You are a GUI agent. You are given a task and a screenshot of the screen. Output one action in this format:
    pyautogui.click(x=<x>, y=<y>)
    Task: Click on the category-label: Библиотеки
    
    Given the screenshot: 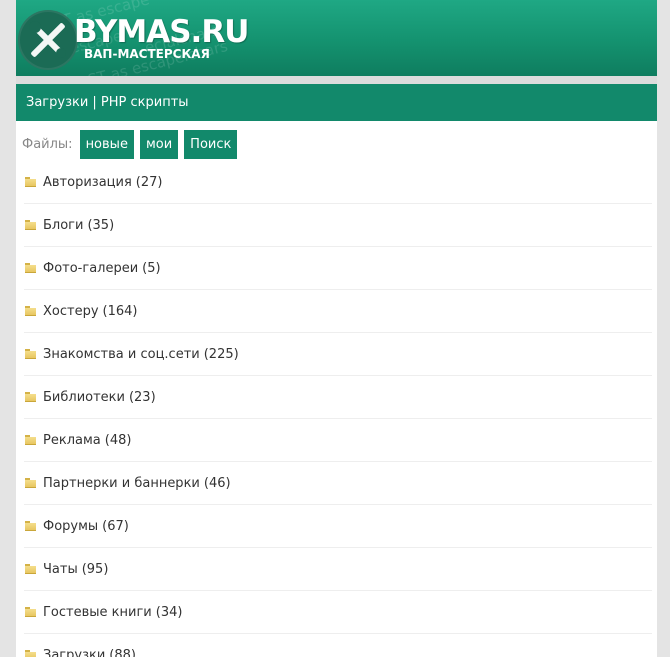 What is the action you would take?
    pyautogui.click(x=84, y=397)
    